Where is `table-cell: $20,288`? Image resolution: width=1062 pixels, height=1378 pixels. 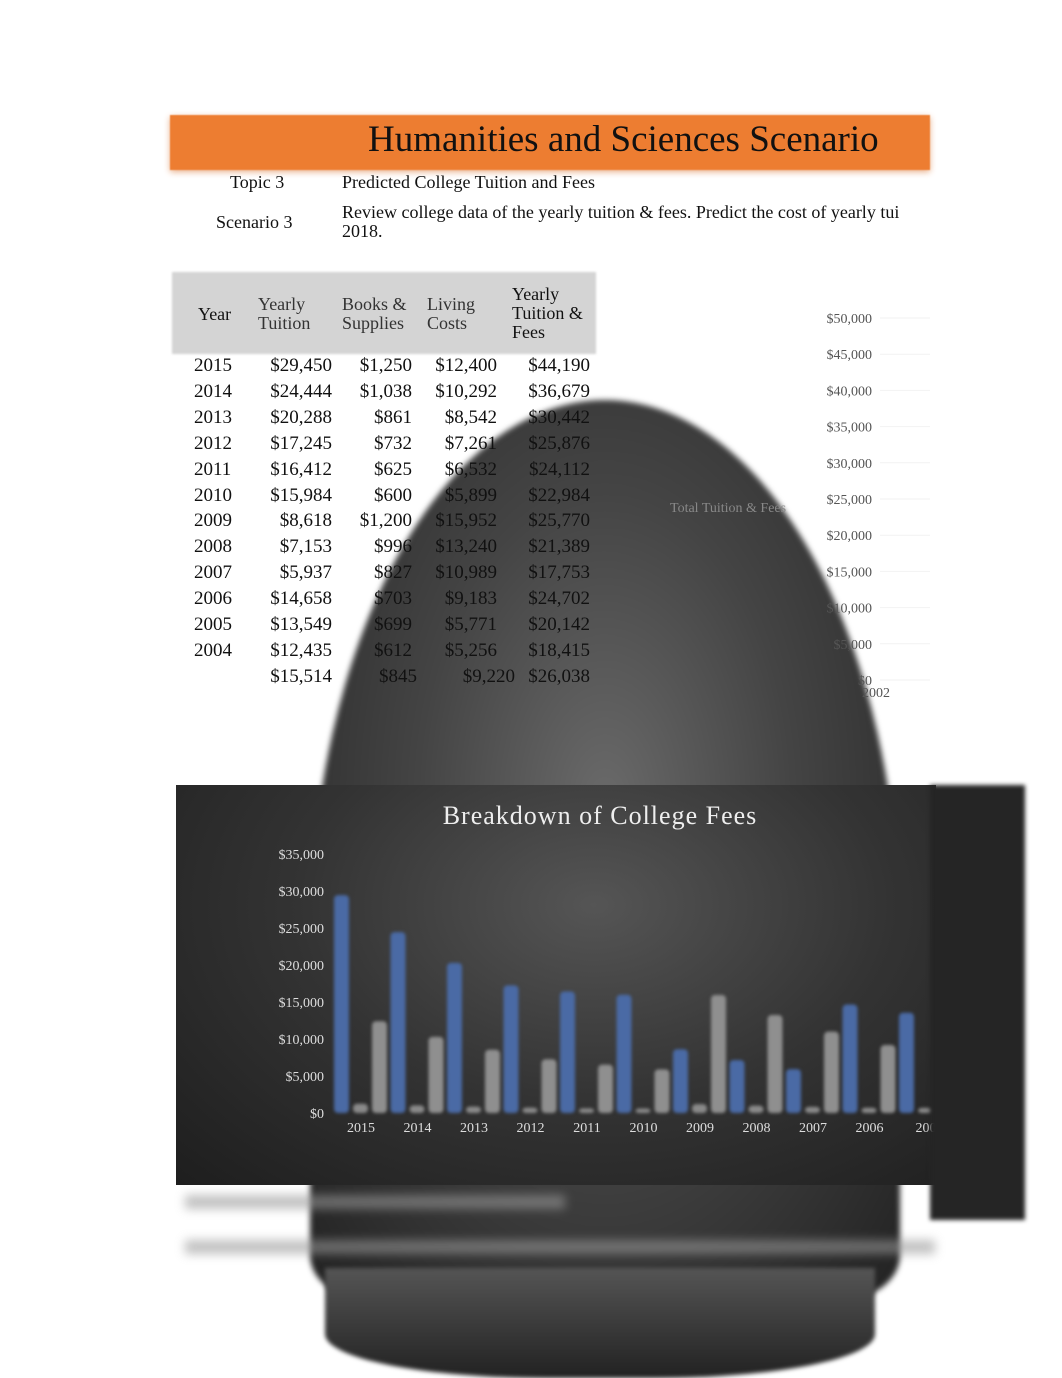
table-cell: $20,288 is located at coordinates (301, 417).